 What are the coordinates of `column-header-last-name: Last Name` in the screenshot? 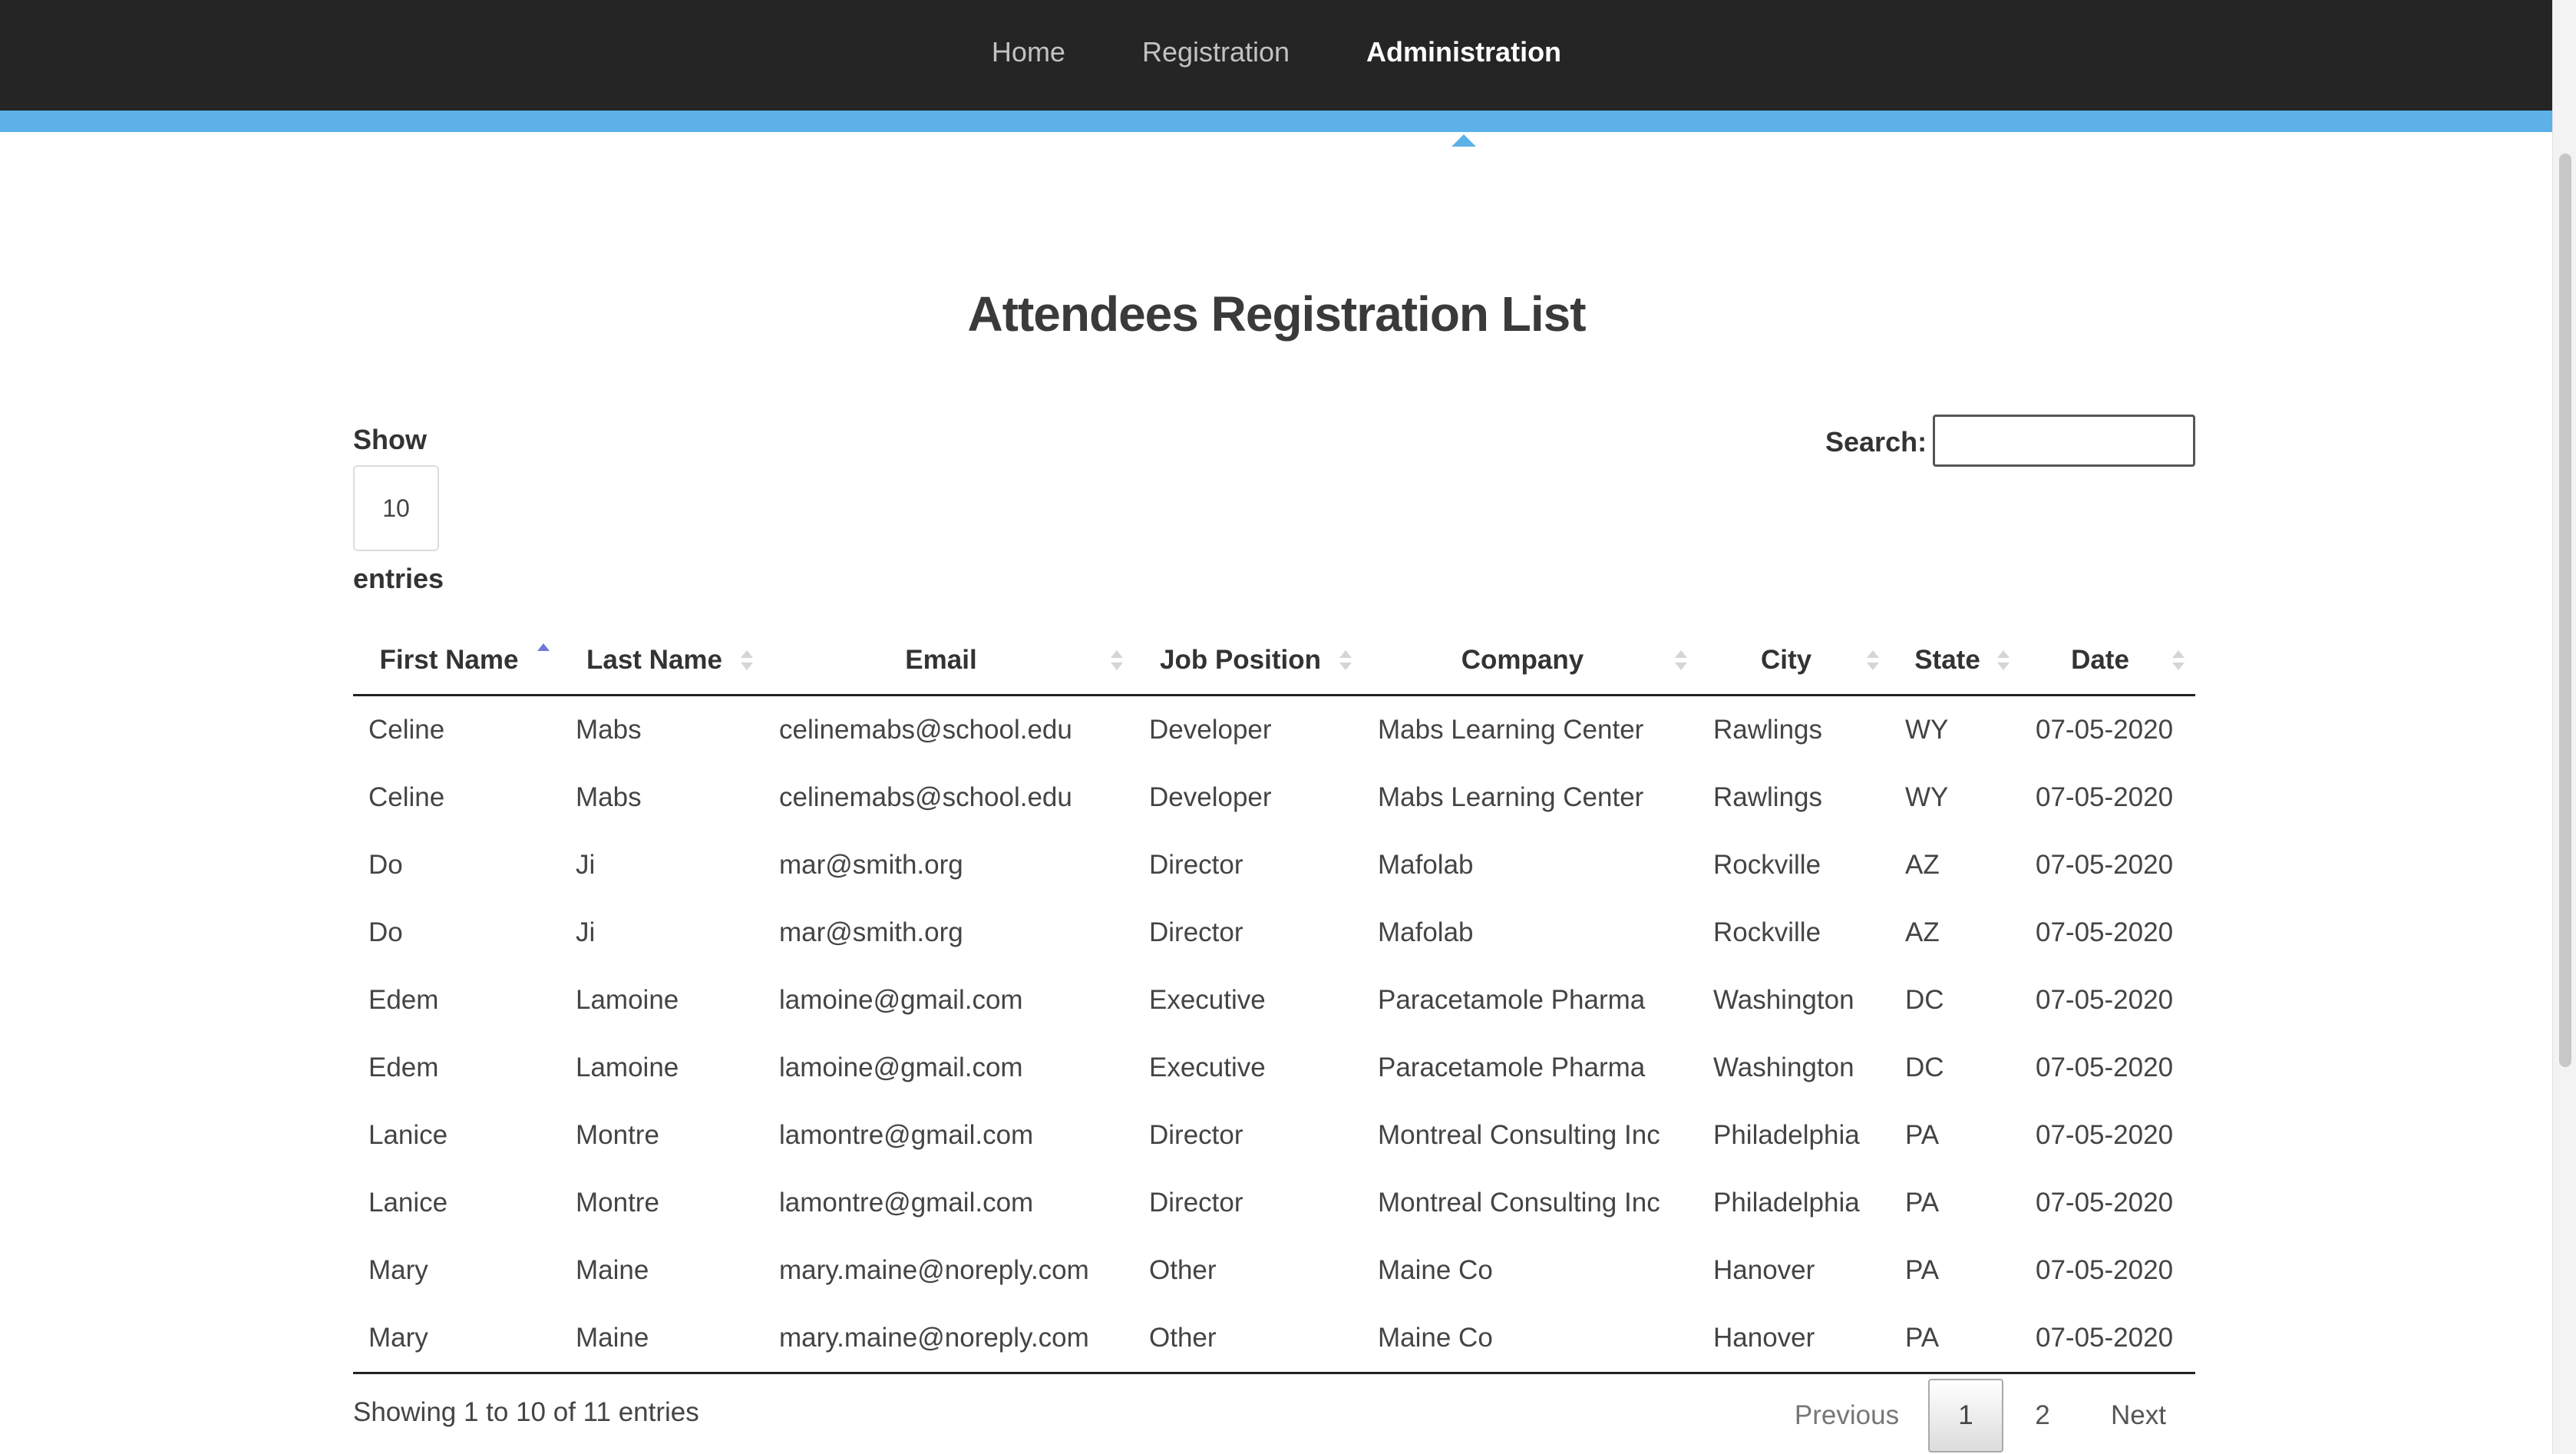 It's located at (662, 661).